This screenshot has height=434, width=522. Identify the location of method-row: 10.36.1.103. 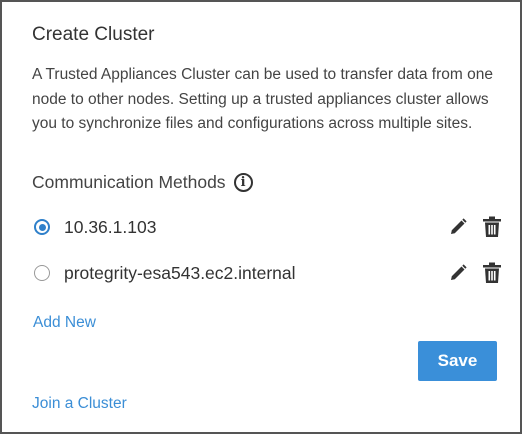
(269, 227).